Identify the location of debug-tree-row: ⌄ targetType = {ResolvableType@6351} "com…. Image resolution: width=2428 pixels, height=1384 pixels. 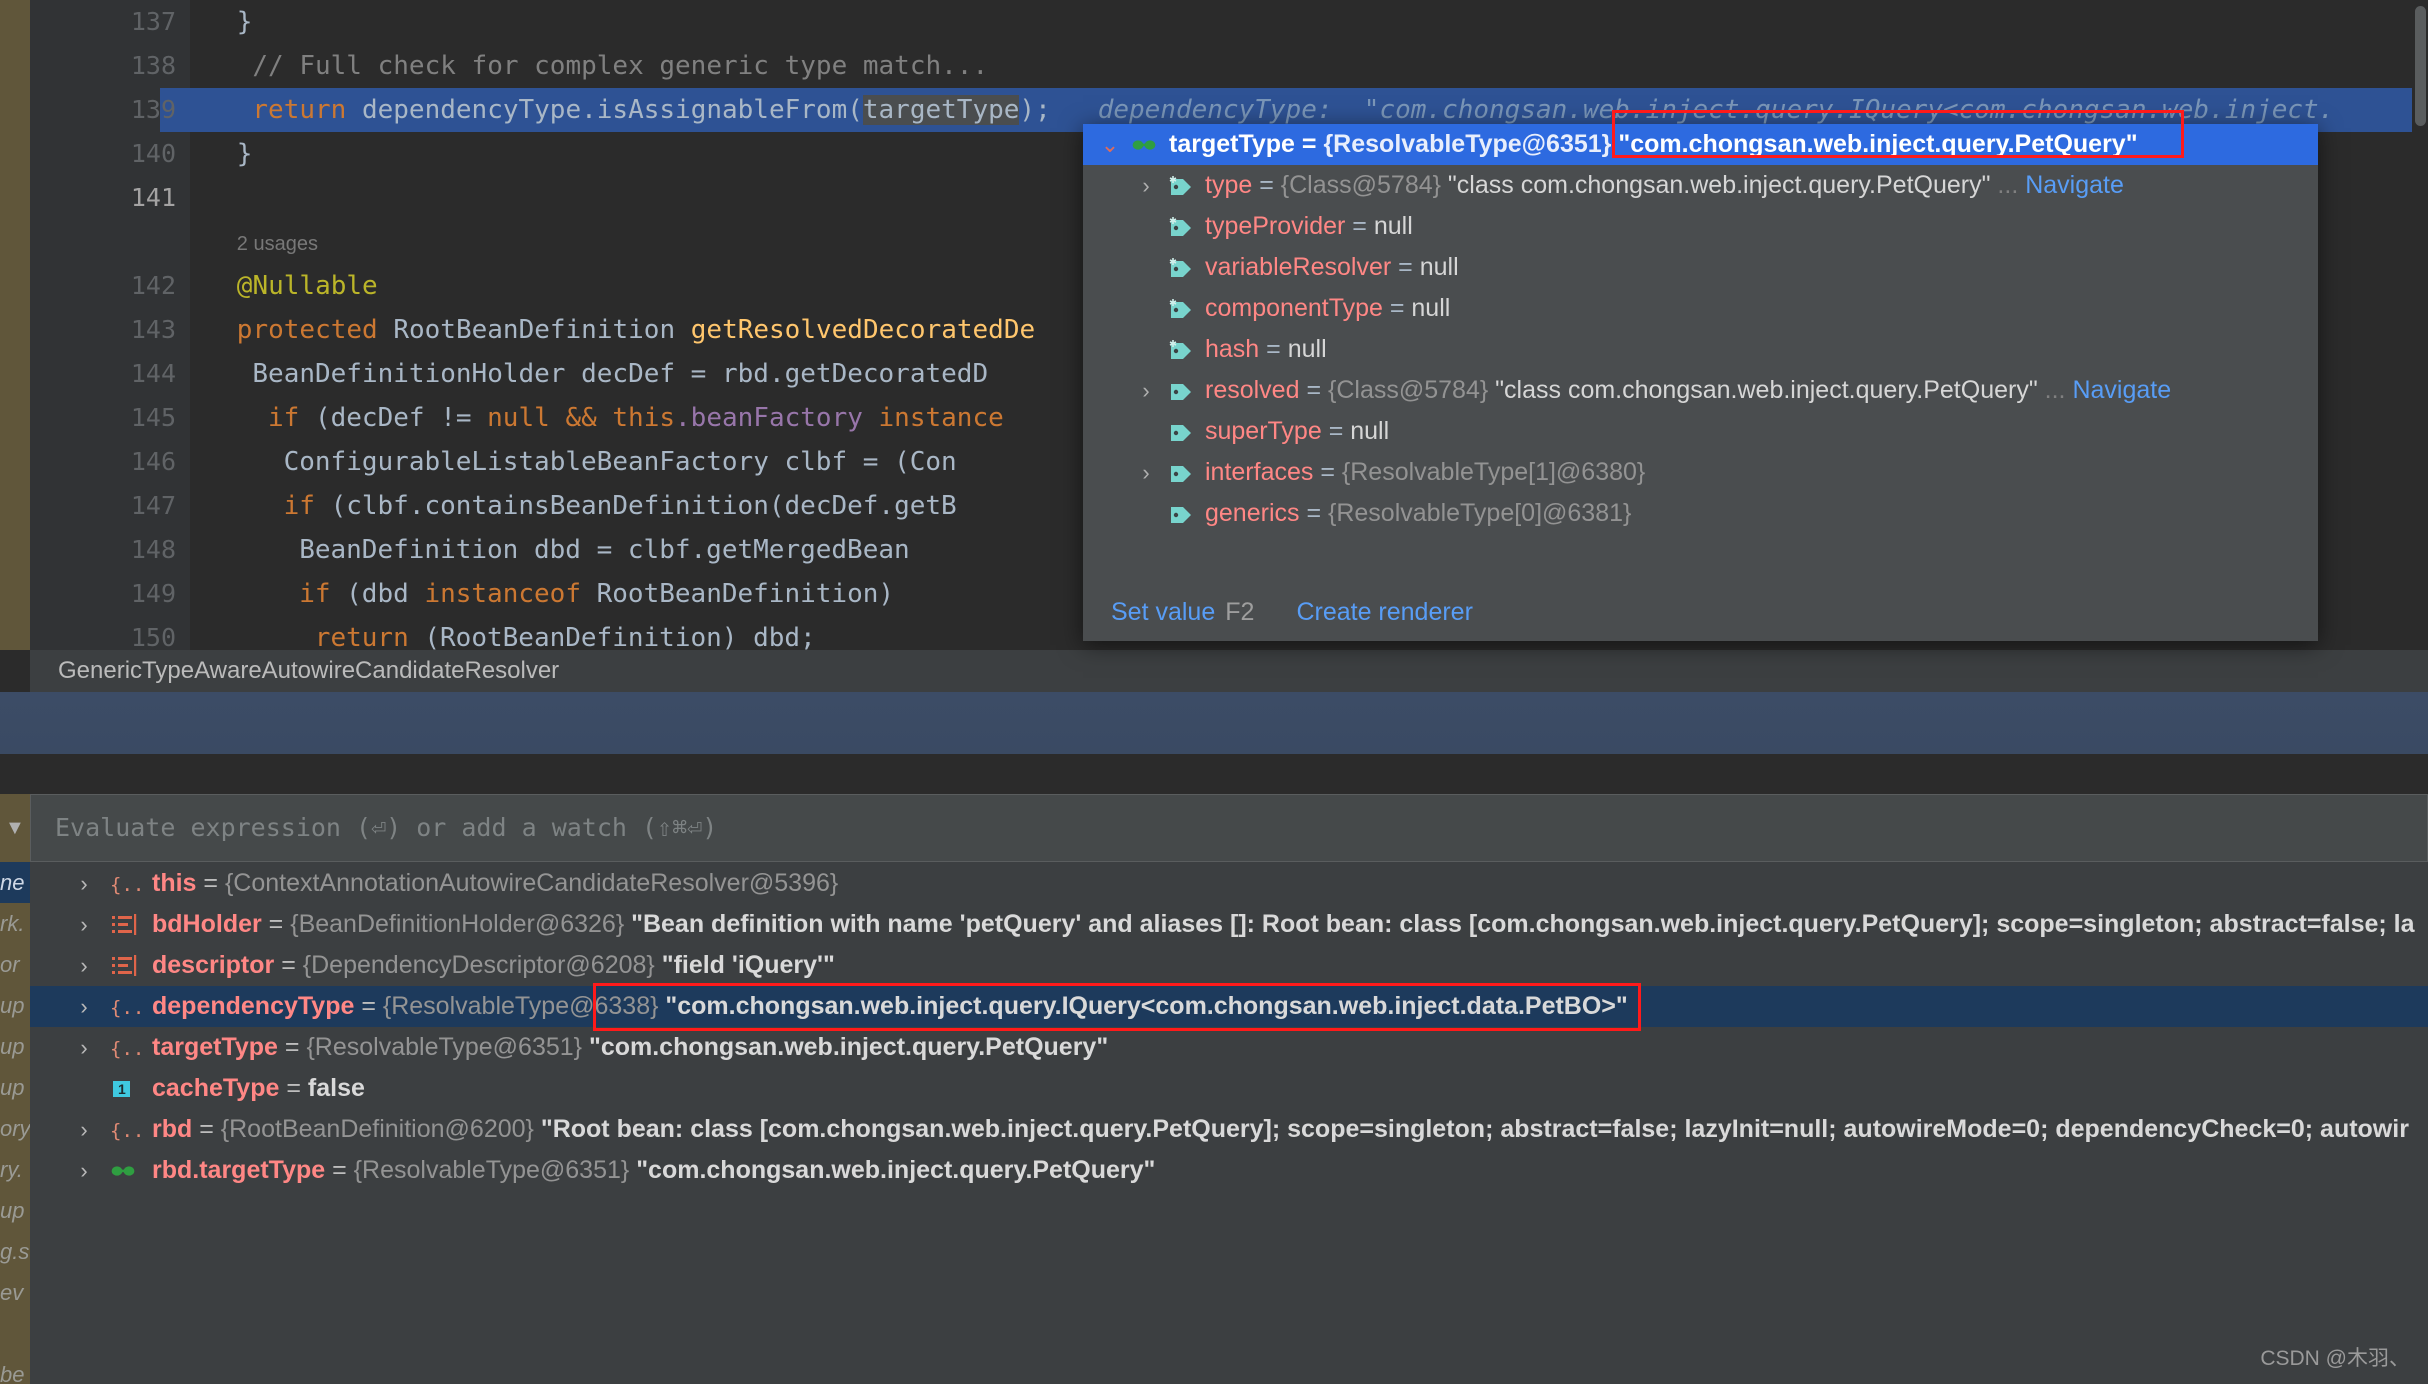
(1700, 144).